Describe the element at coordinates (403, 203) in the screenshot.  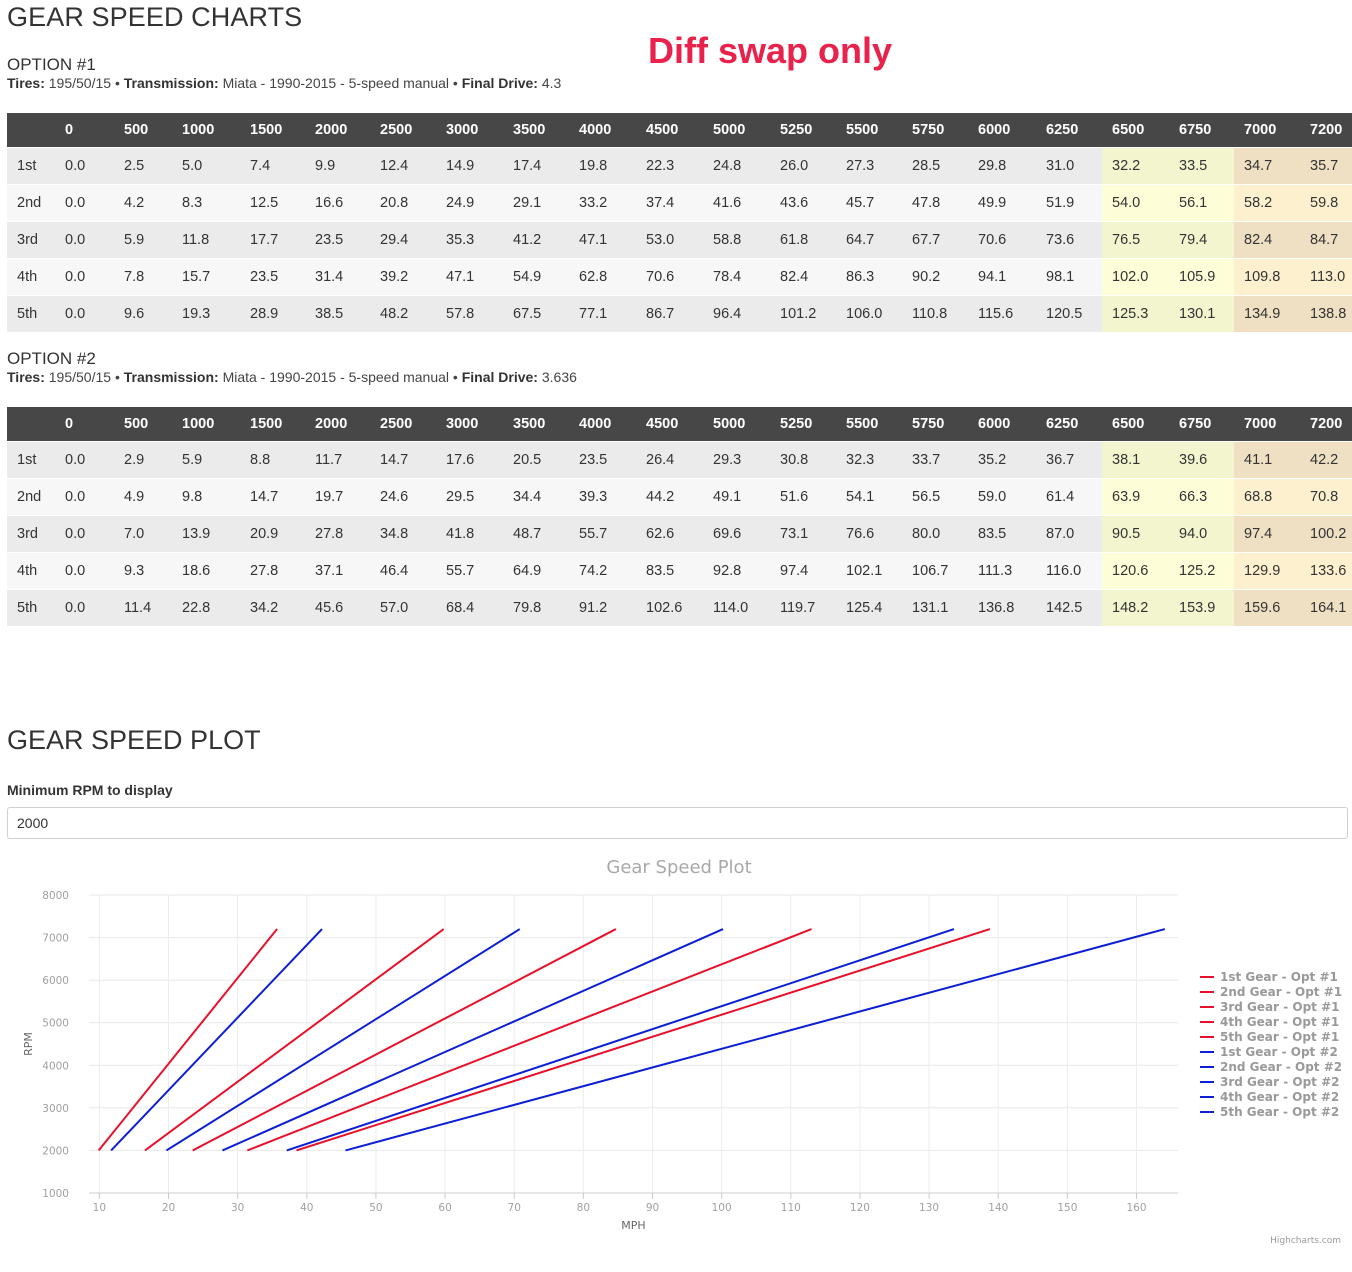
I see `speed-cell: 20.8` at that location.